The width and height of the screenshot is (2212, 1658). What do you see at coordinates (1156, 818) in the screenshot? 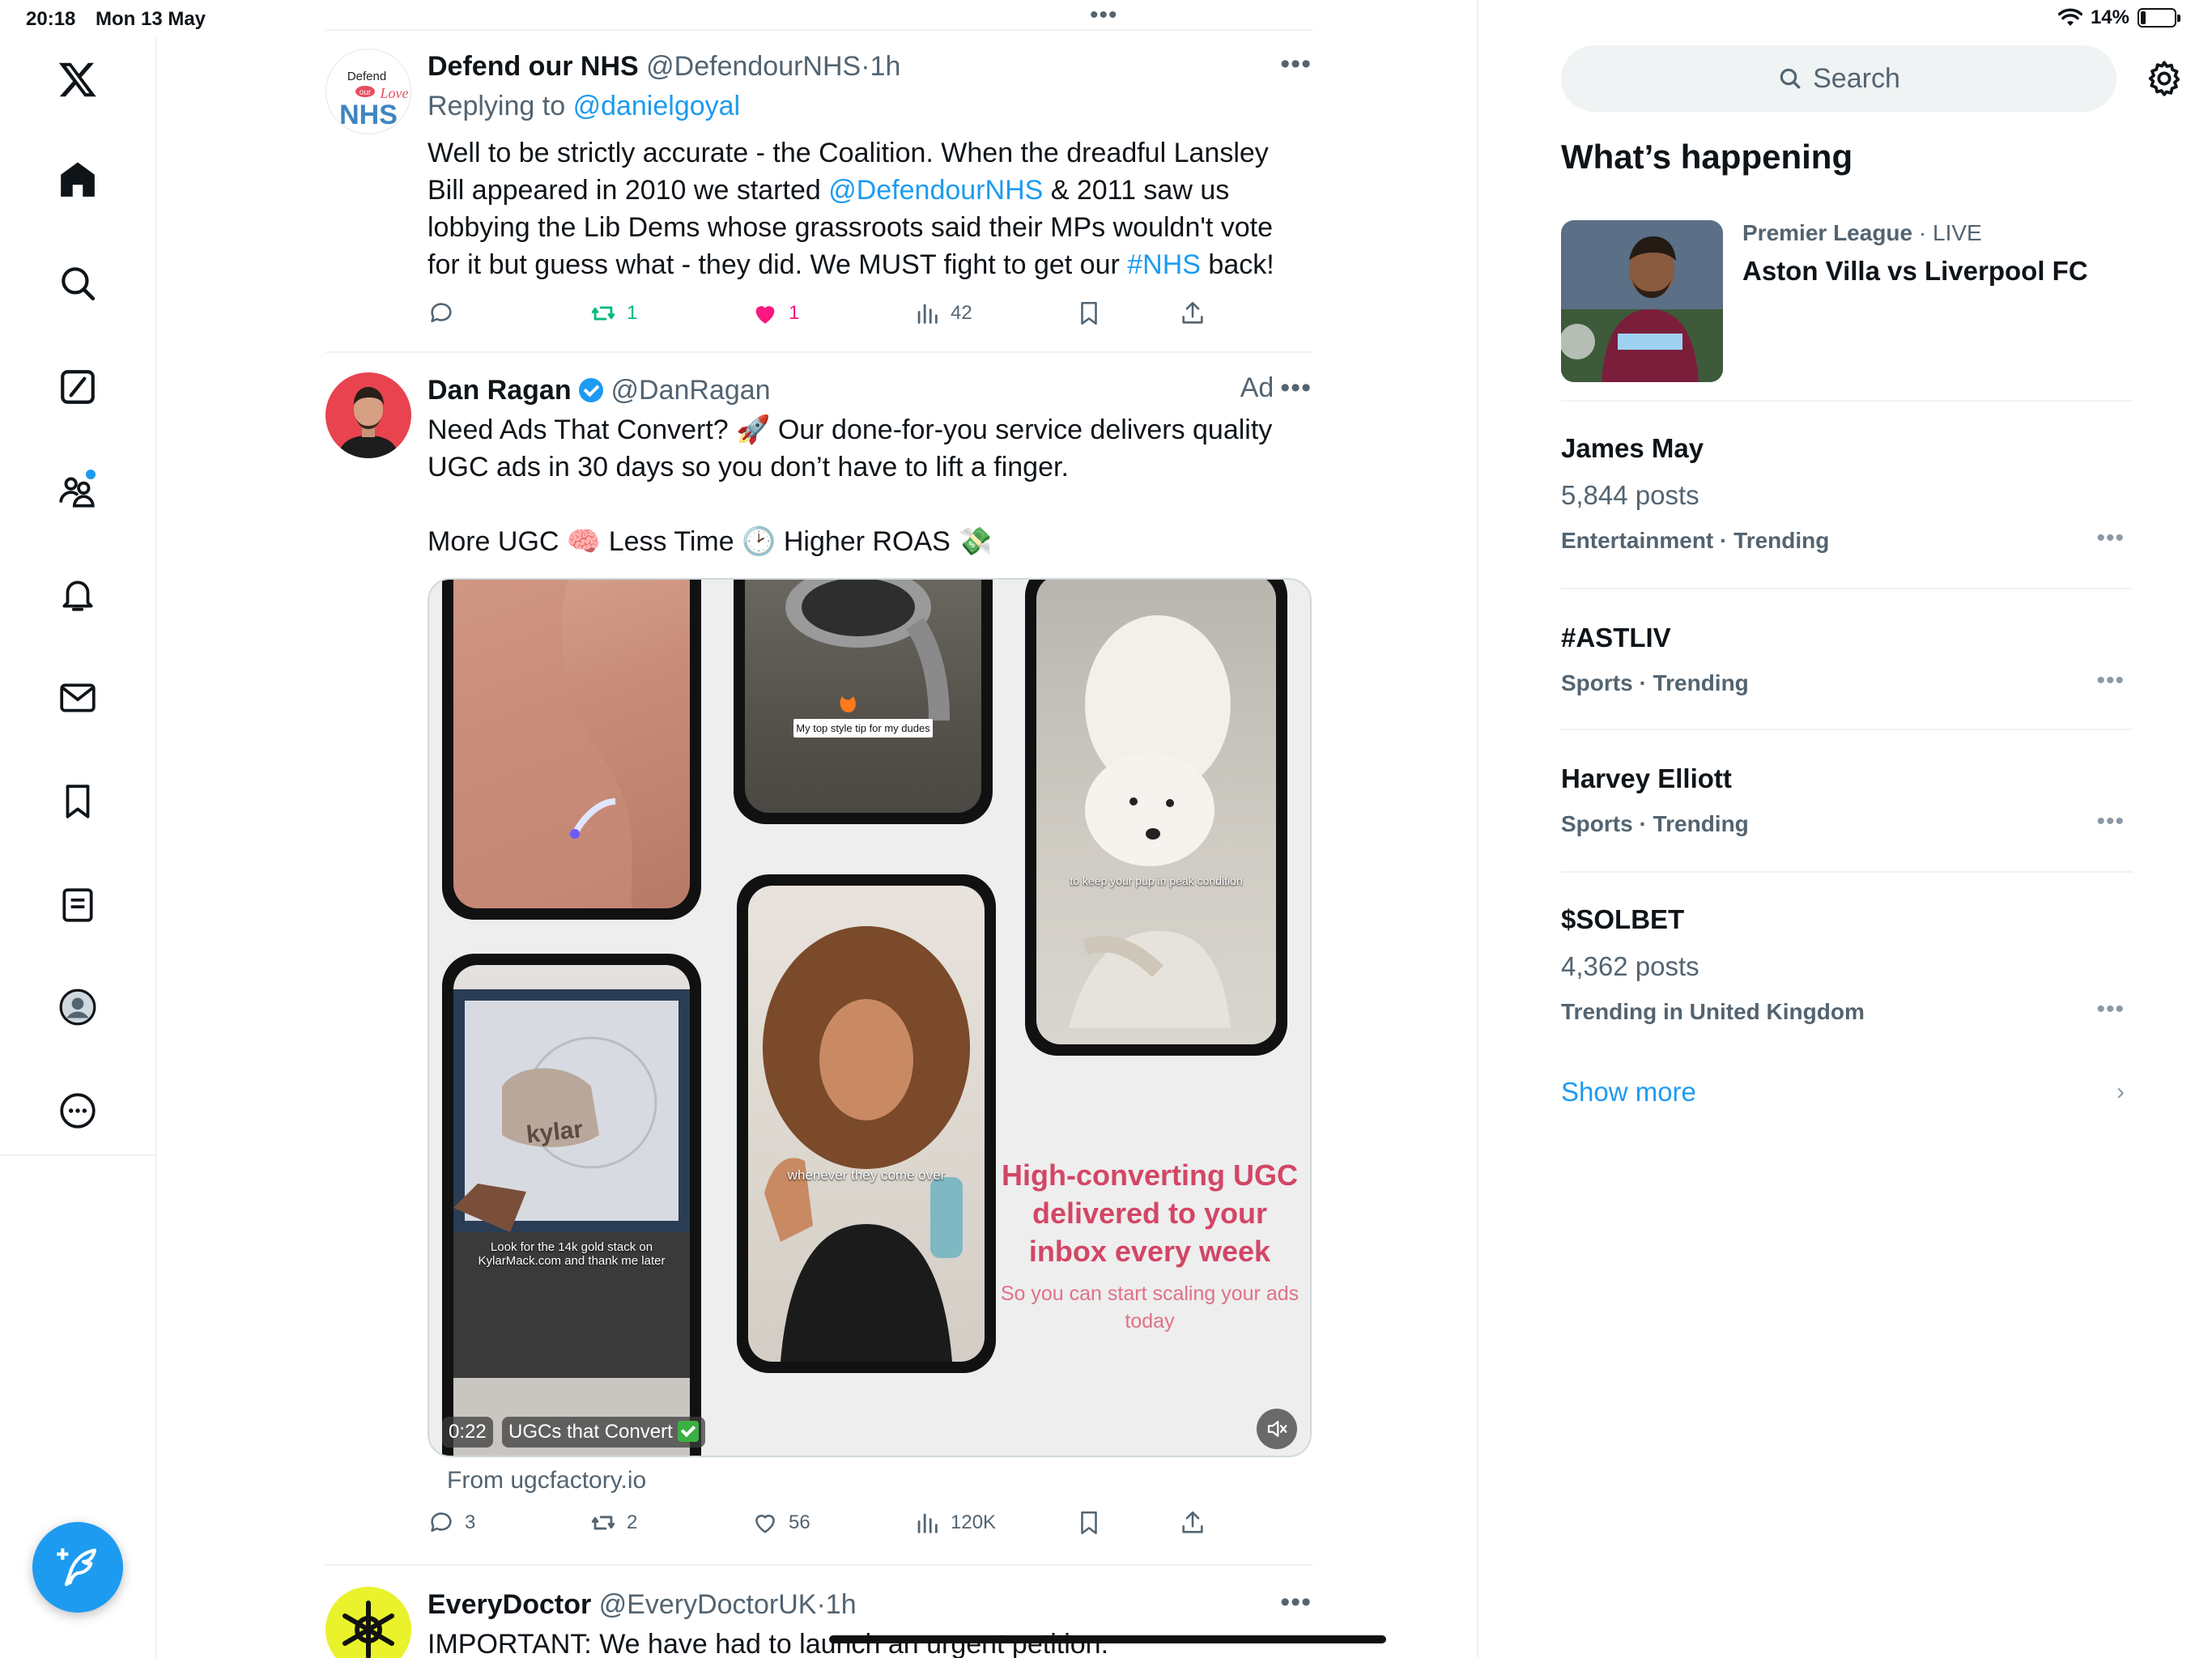
I see `video-phone-dog: to keep your pup in peak condition` at bounding box center [1156, 818].